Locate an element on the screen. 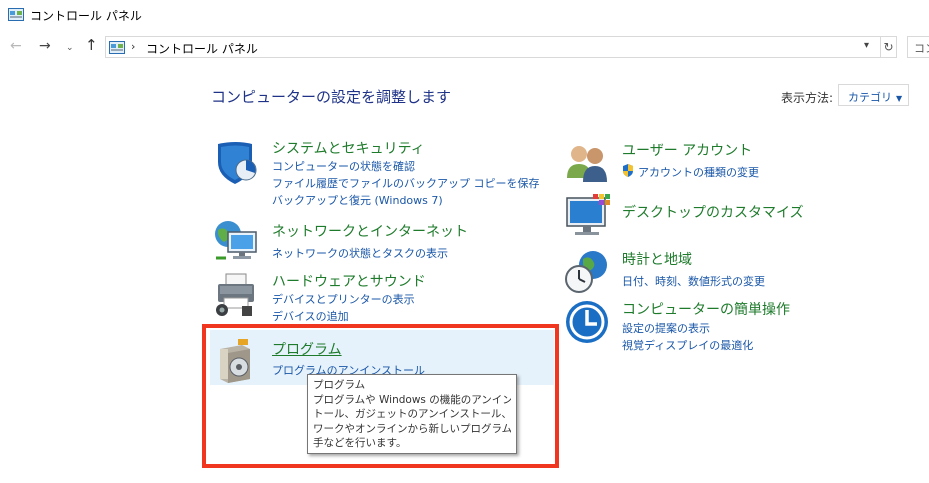  breadcrumb-control-panel: コントロール パネル is located at coordinates (202, 48).